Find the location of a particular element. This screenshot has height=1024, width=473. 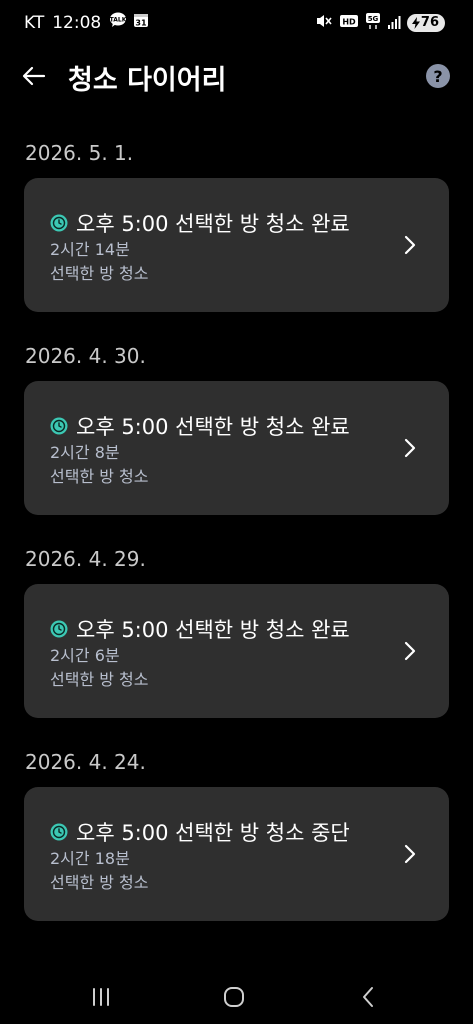

hd-icon: HD is located at coordinates (349, 23).